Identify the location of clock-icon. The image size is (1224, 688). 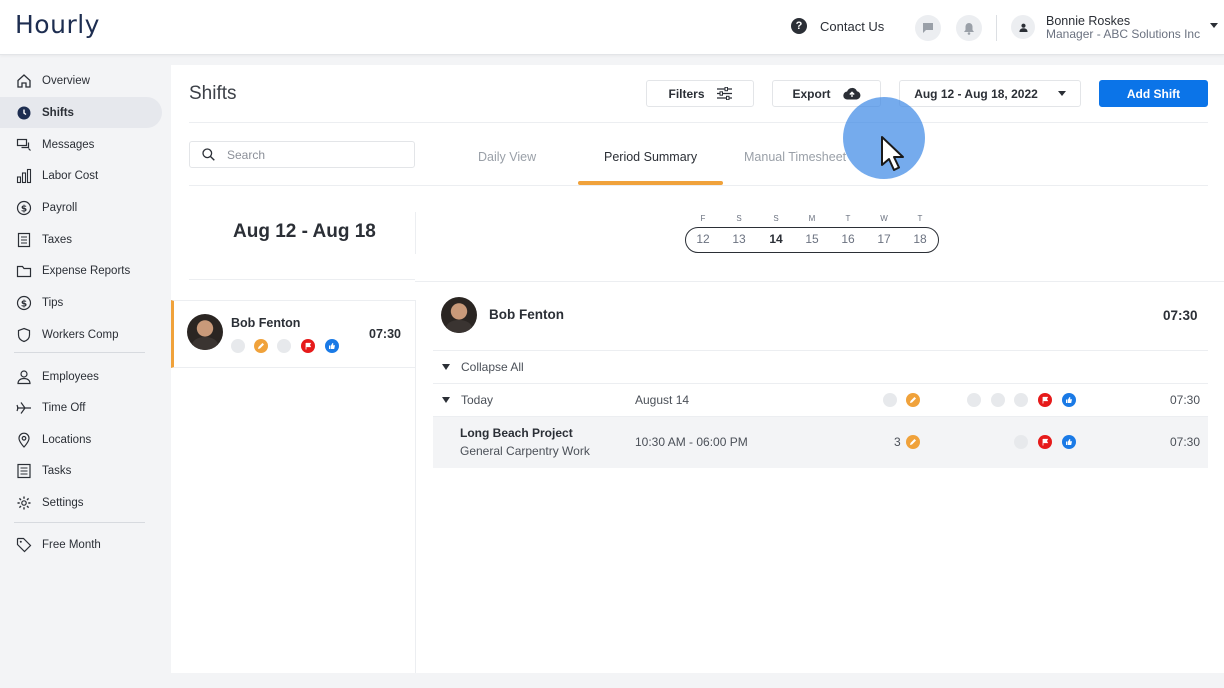
(24, 112).